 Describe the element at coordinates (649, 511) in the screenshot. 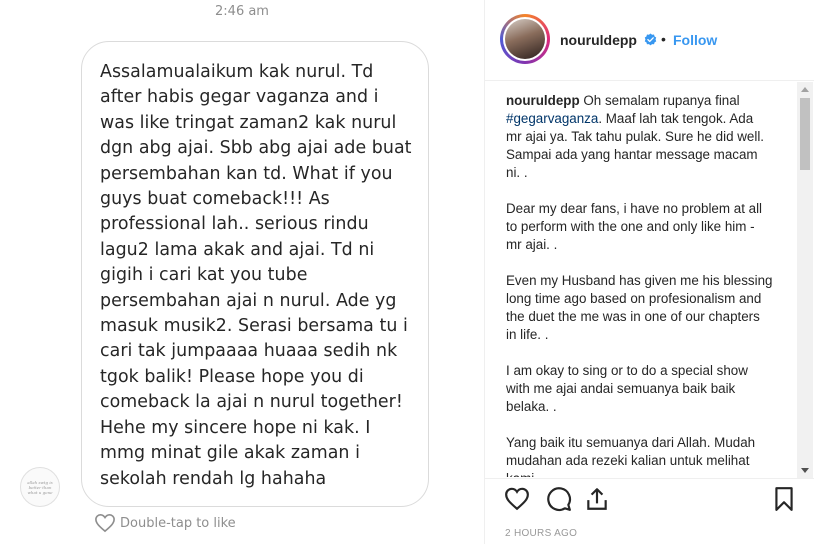

I see `post-actions: 2 HOURS AGO` at that location.